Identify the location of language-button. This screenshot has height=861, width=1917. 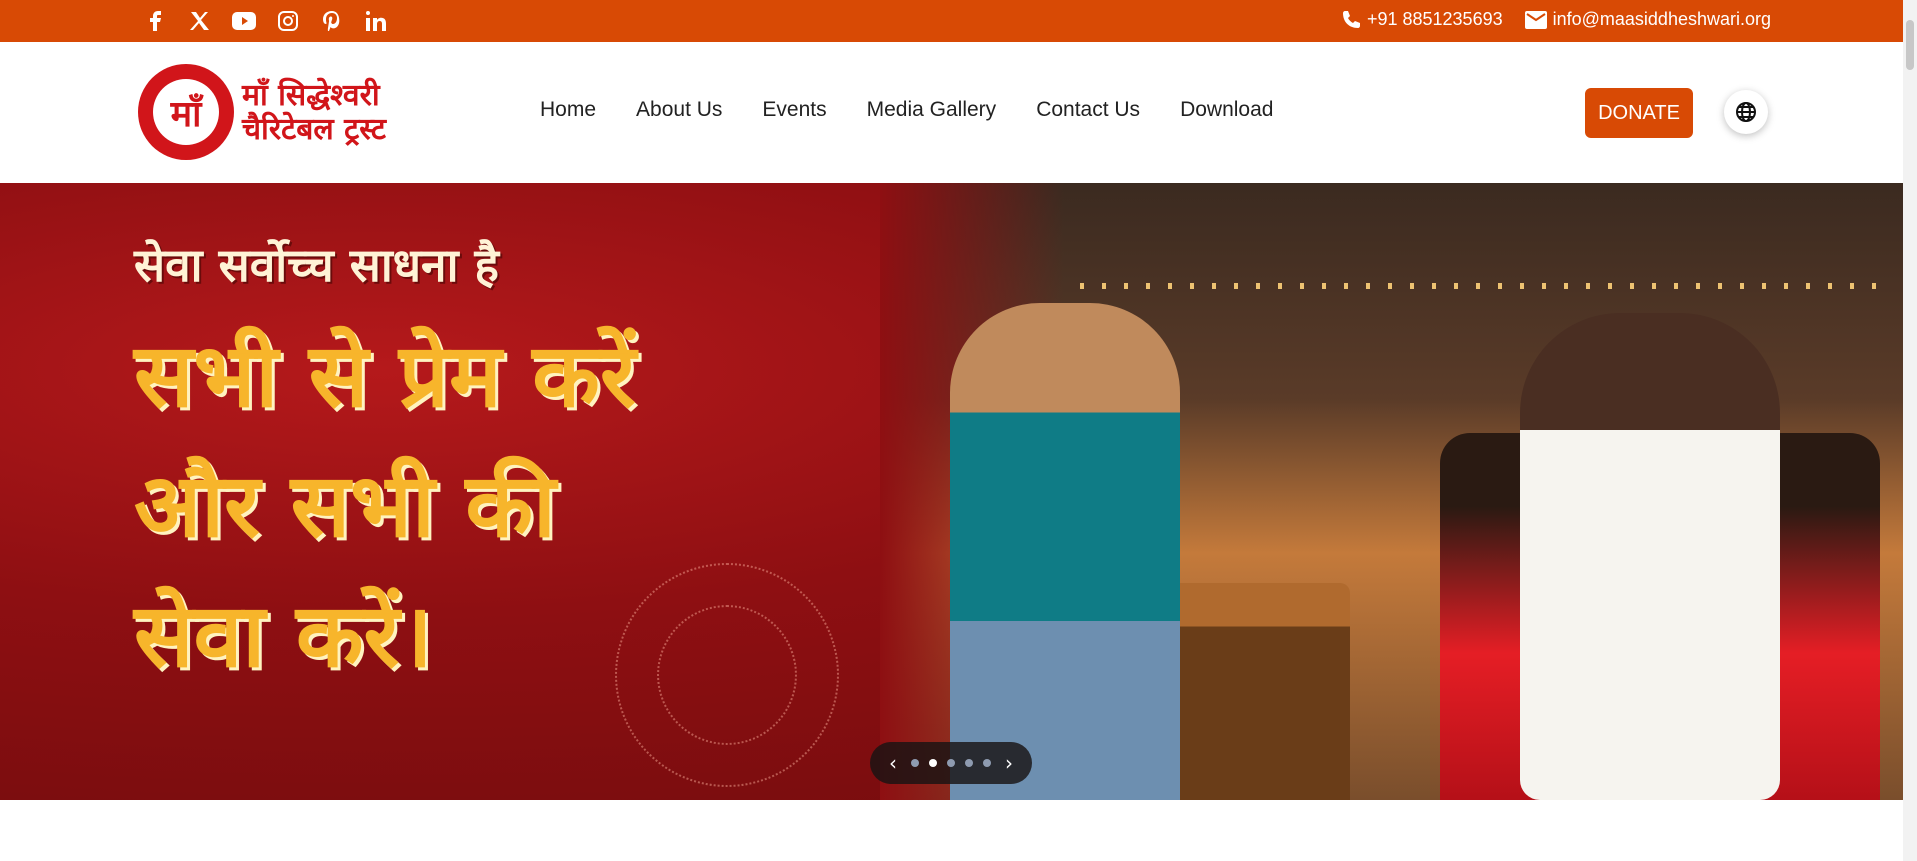
(1746, 112).